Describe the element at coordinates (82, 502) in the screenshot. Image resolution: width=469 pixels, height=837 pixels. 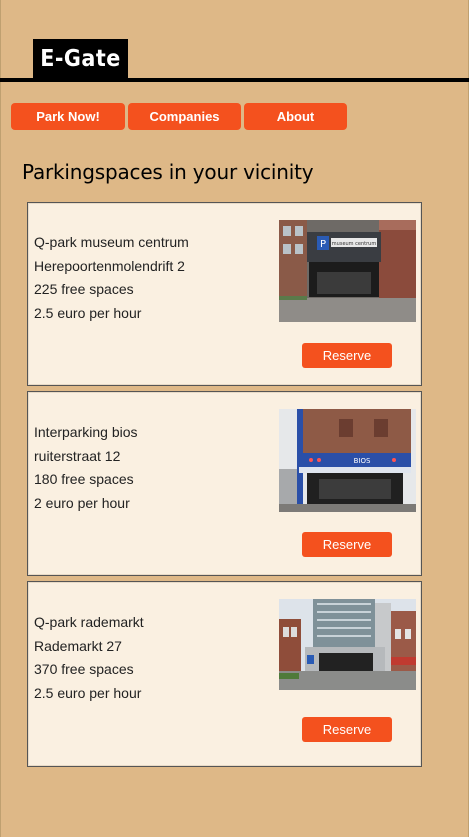
I see `parking-price: 2 euro per hour` at that location.